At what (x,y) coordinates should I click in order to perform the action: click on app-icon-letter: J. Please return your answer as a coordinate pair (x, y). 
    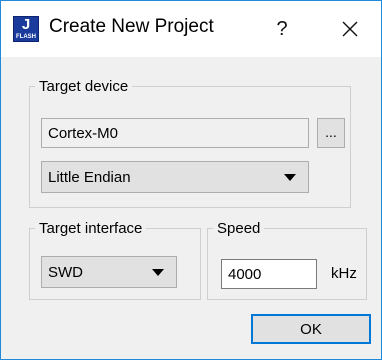
    Looking at the image, I should click on (26, 24).